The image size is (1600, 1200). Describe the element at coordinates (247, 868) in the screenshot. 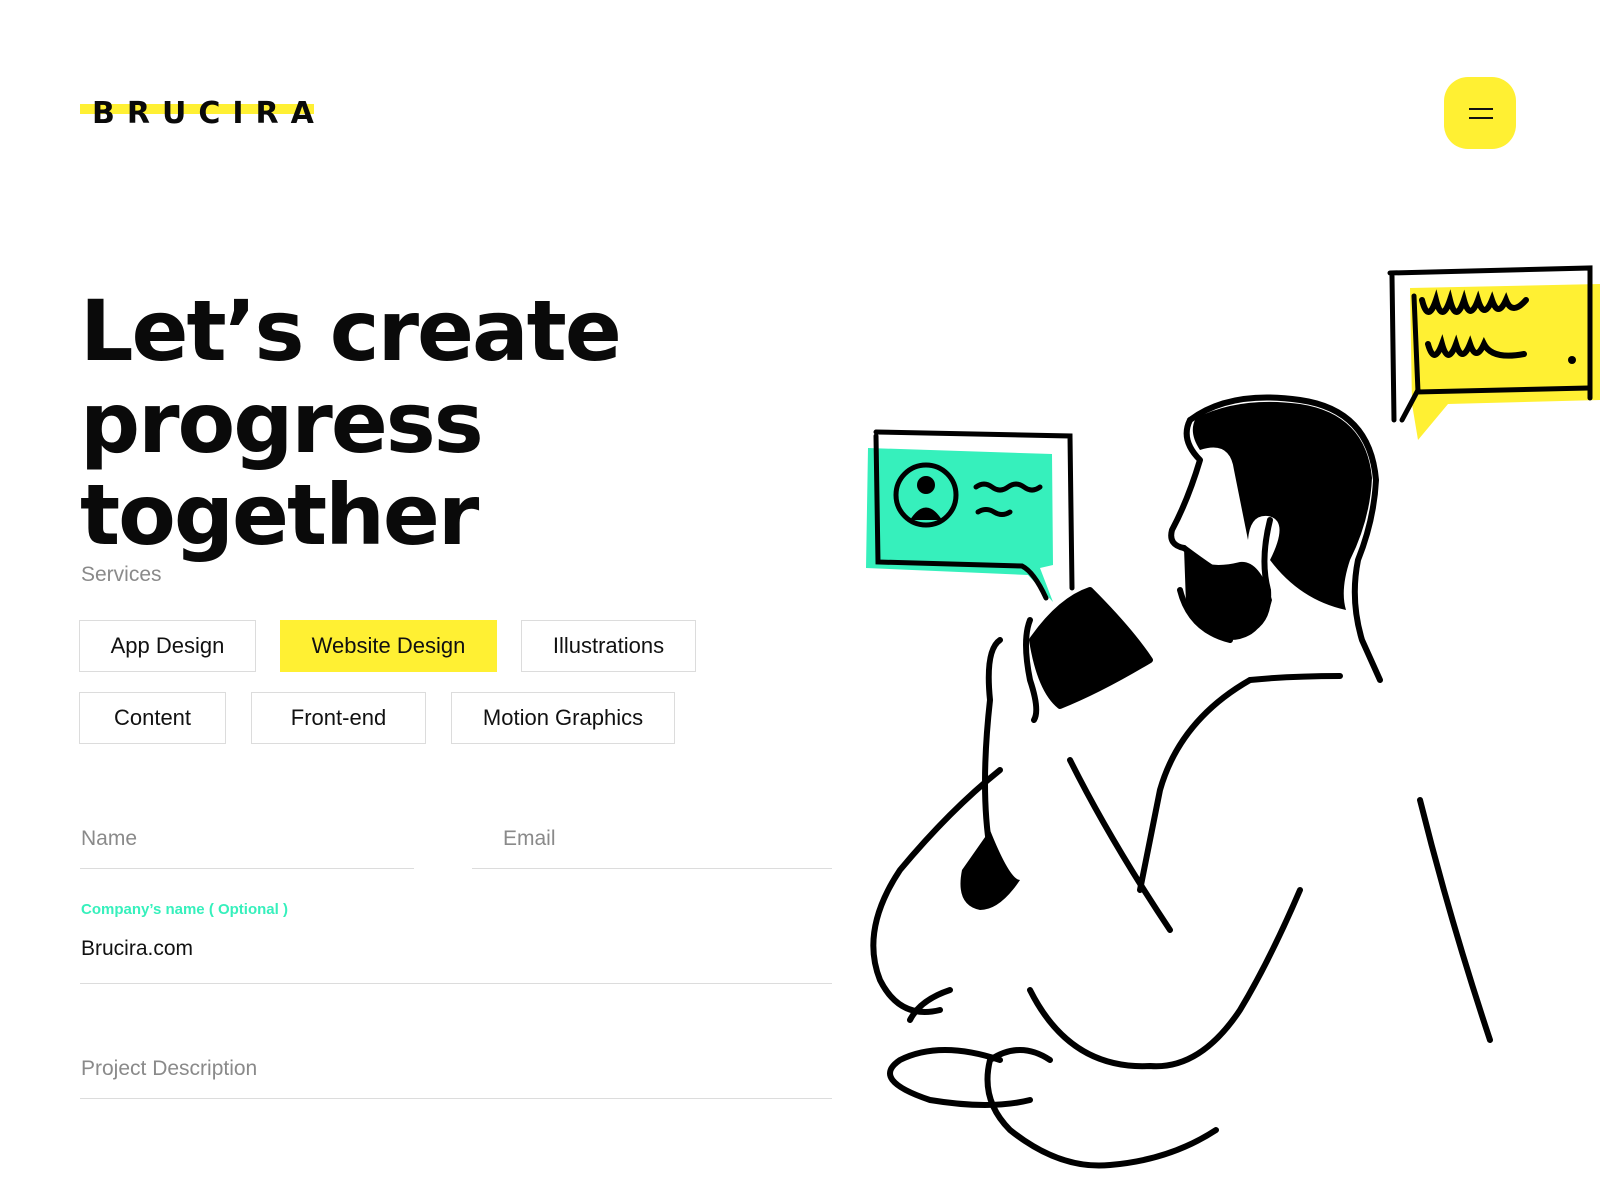

I see `name-input-underline` at that location.